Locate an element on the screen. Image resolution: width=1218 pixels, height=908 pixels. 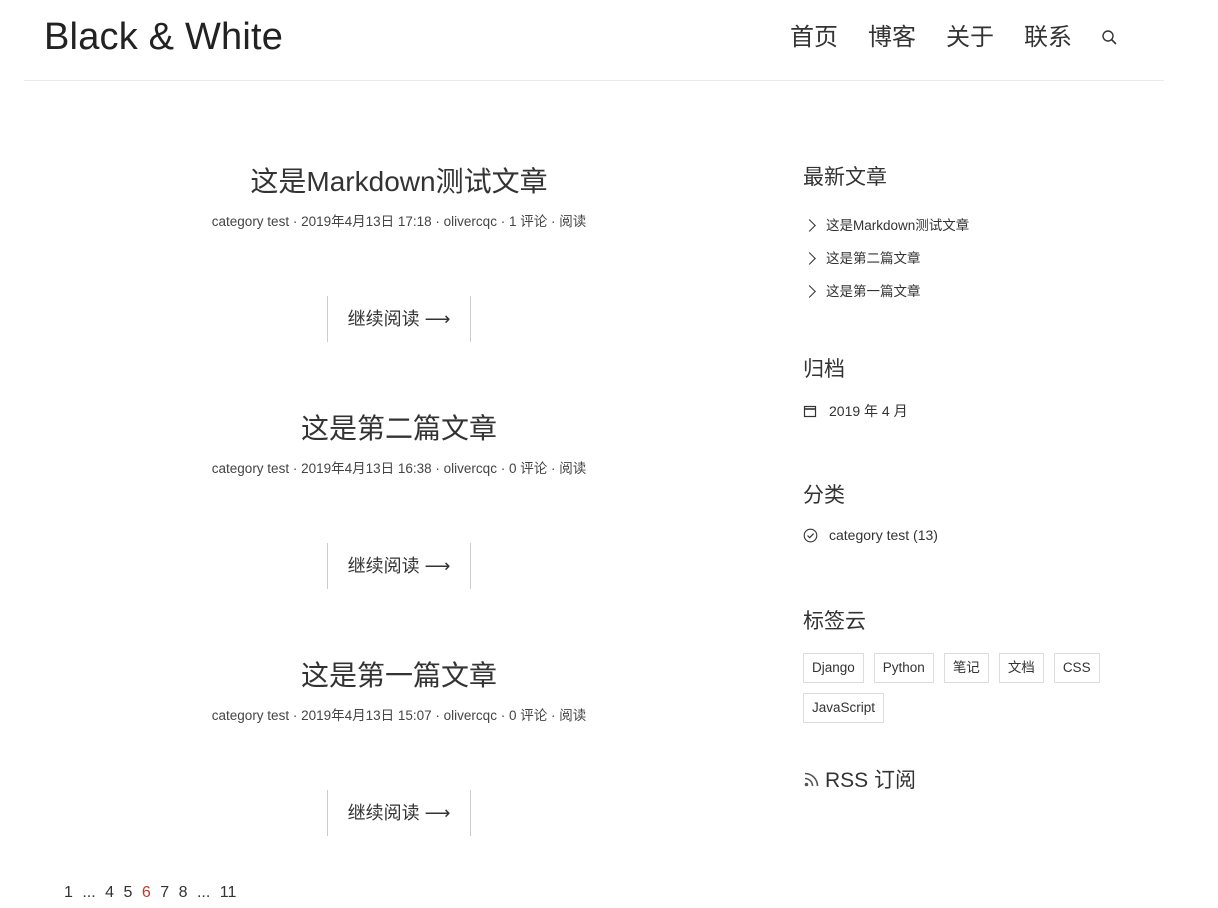
tag-link: 笔记 is located at coordinates (966, 668).